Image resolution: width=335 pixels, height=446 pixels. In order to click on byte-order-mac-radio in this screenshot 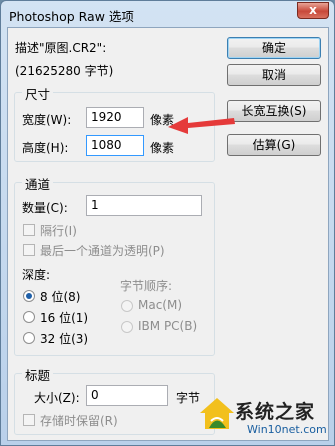, I will do `click(127, 306)`.